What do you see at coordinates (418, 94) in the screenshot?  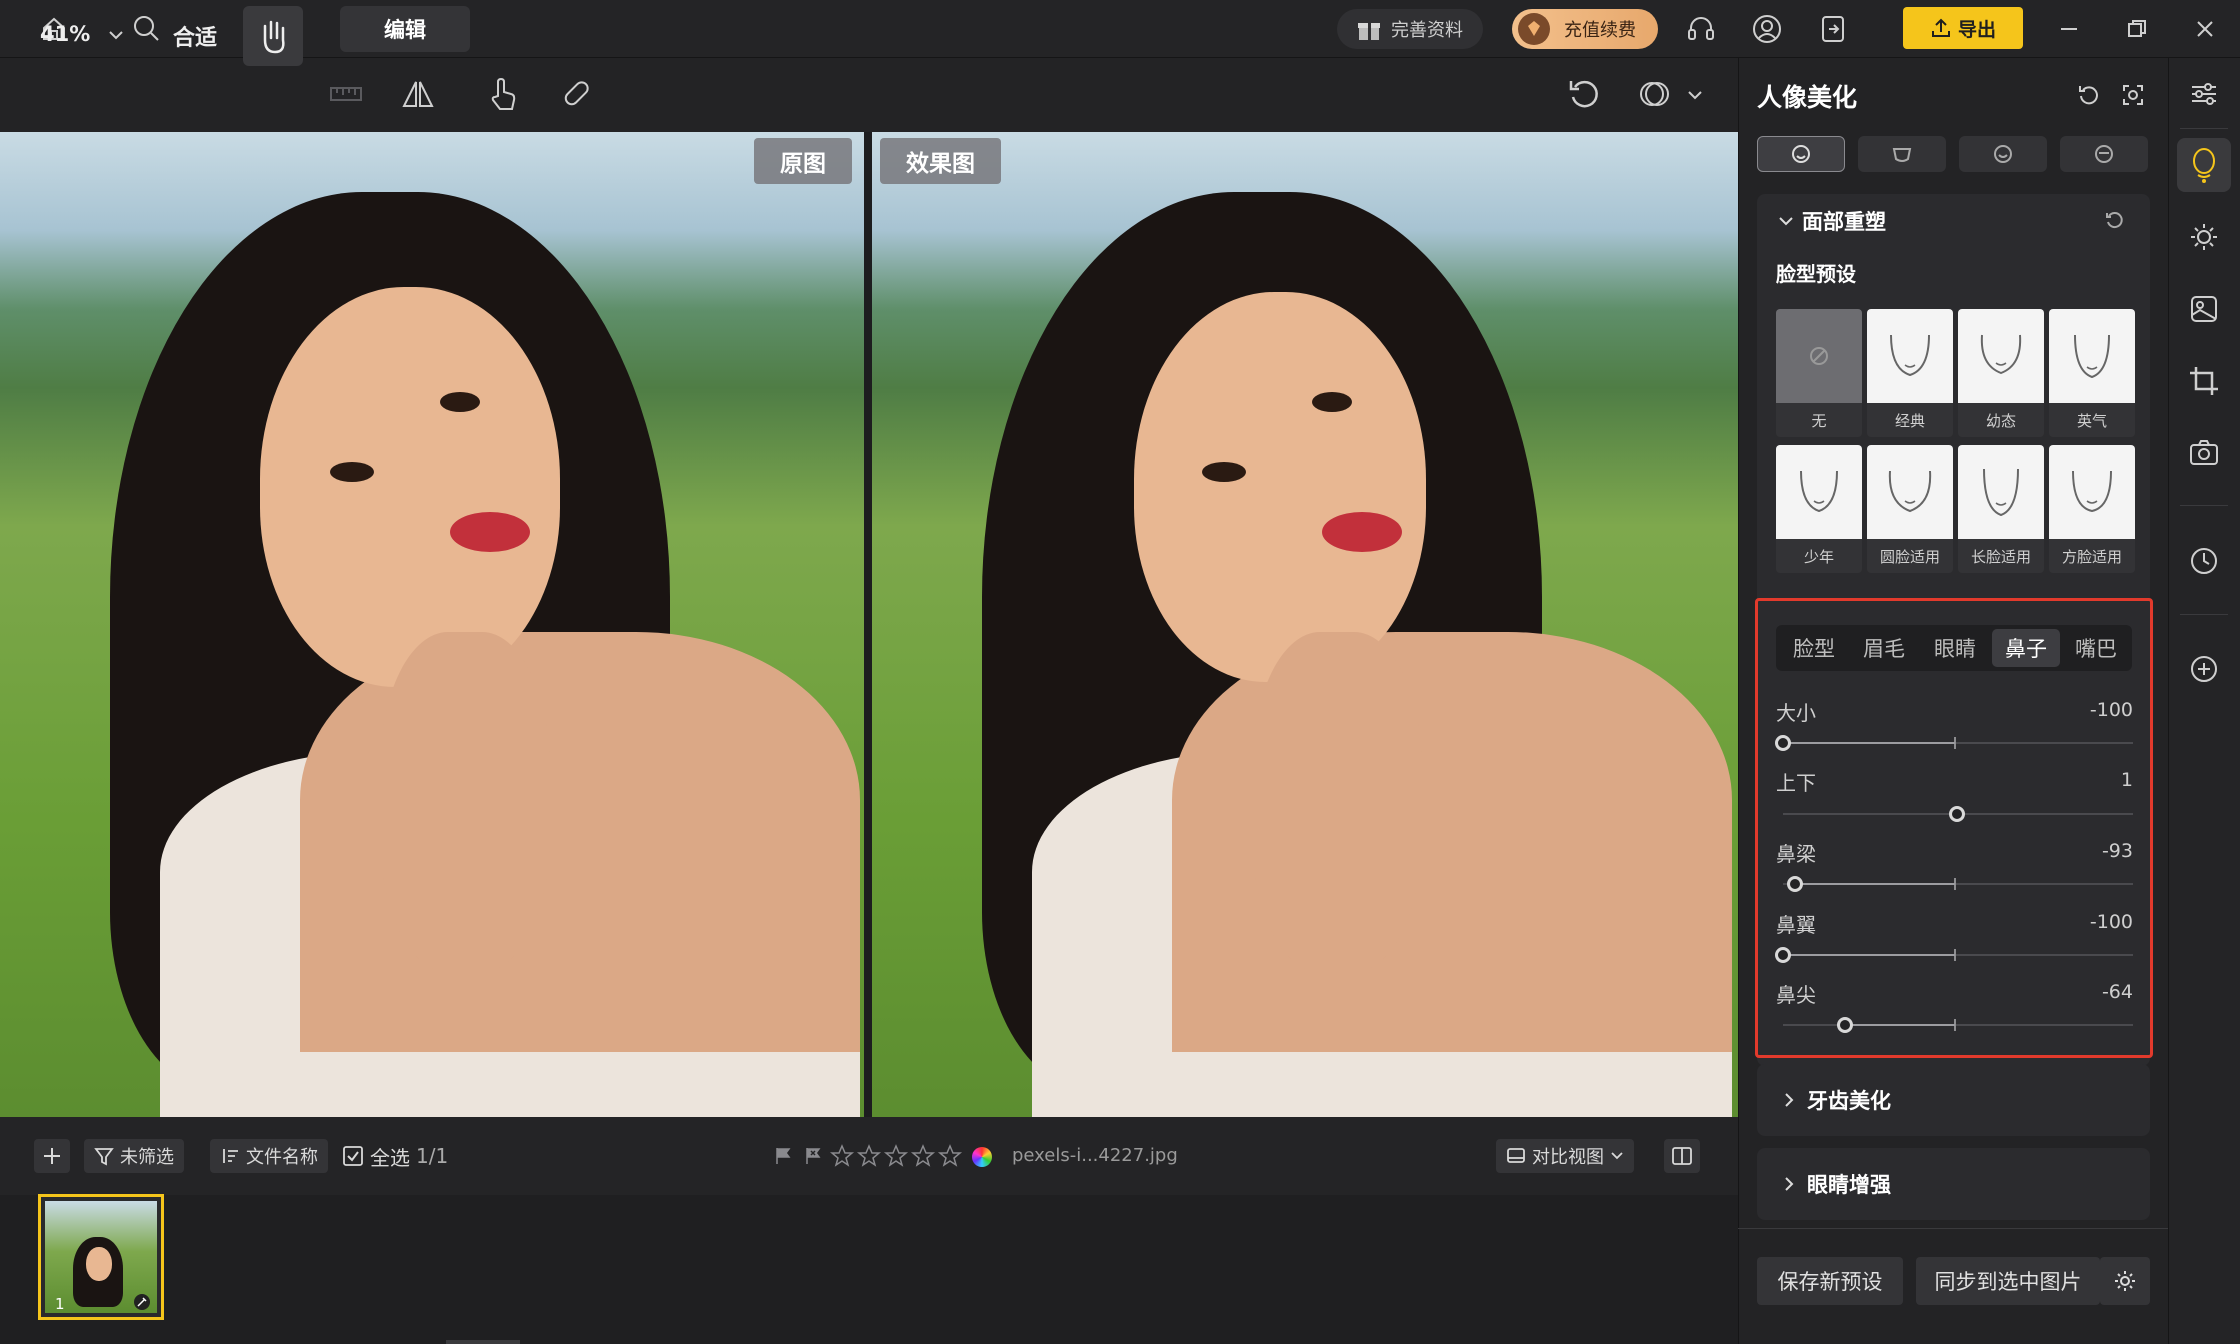 I see `flip-icon` at bounding box center [418, 94].